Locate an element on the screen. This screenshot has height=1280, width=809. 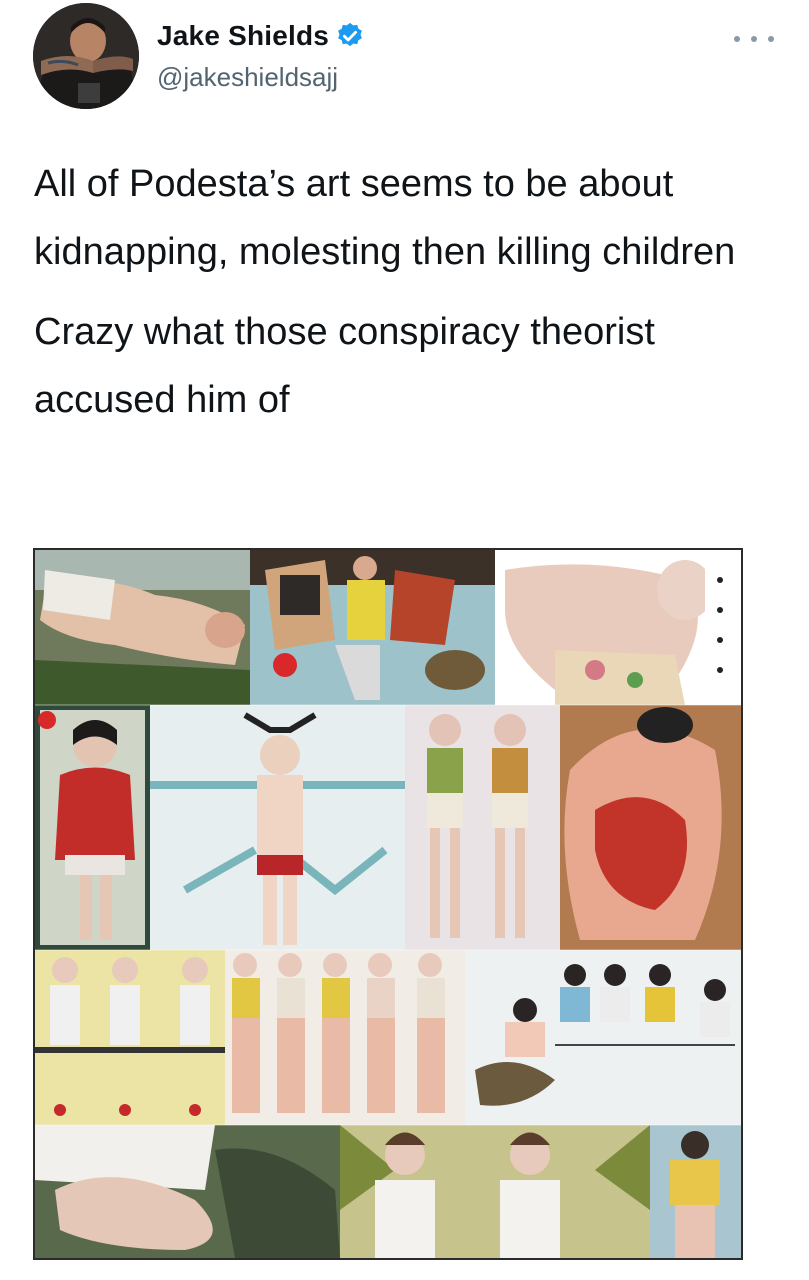
more-options-icon is located at coordinates (754, 39).